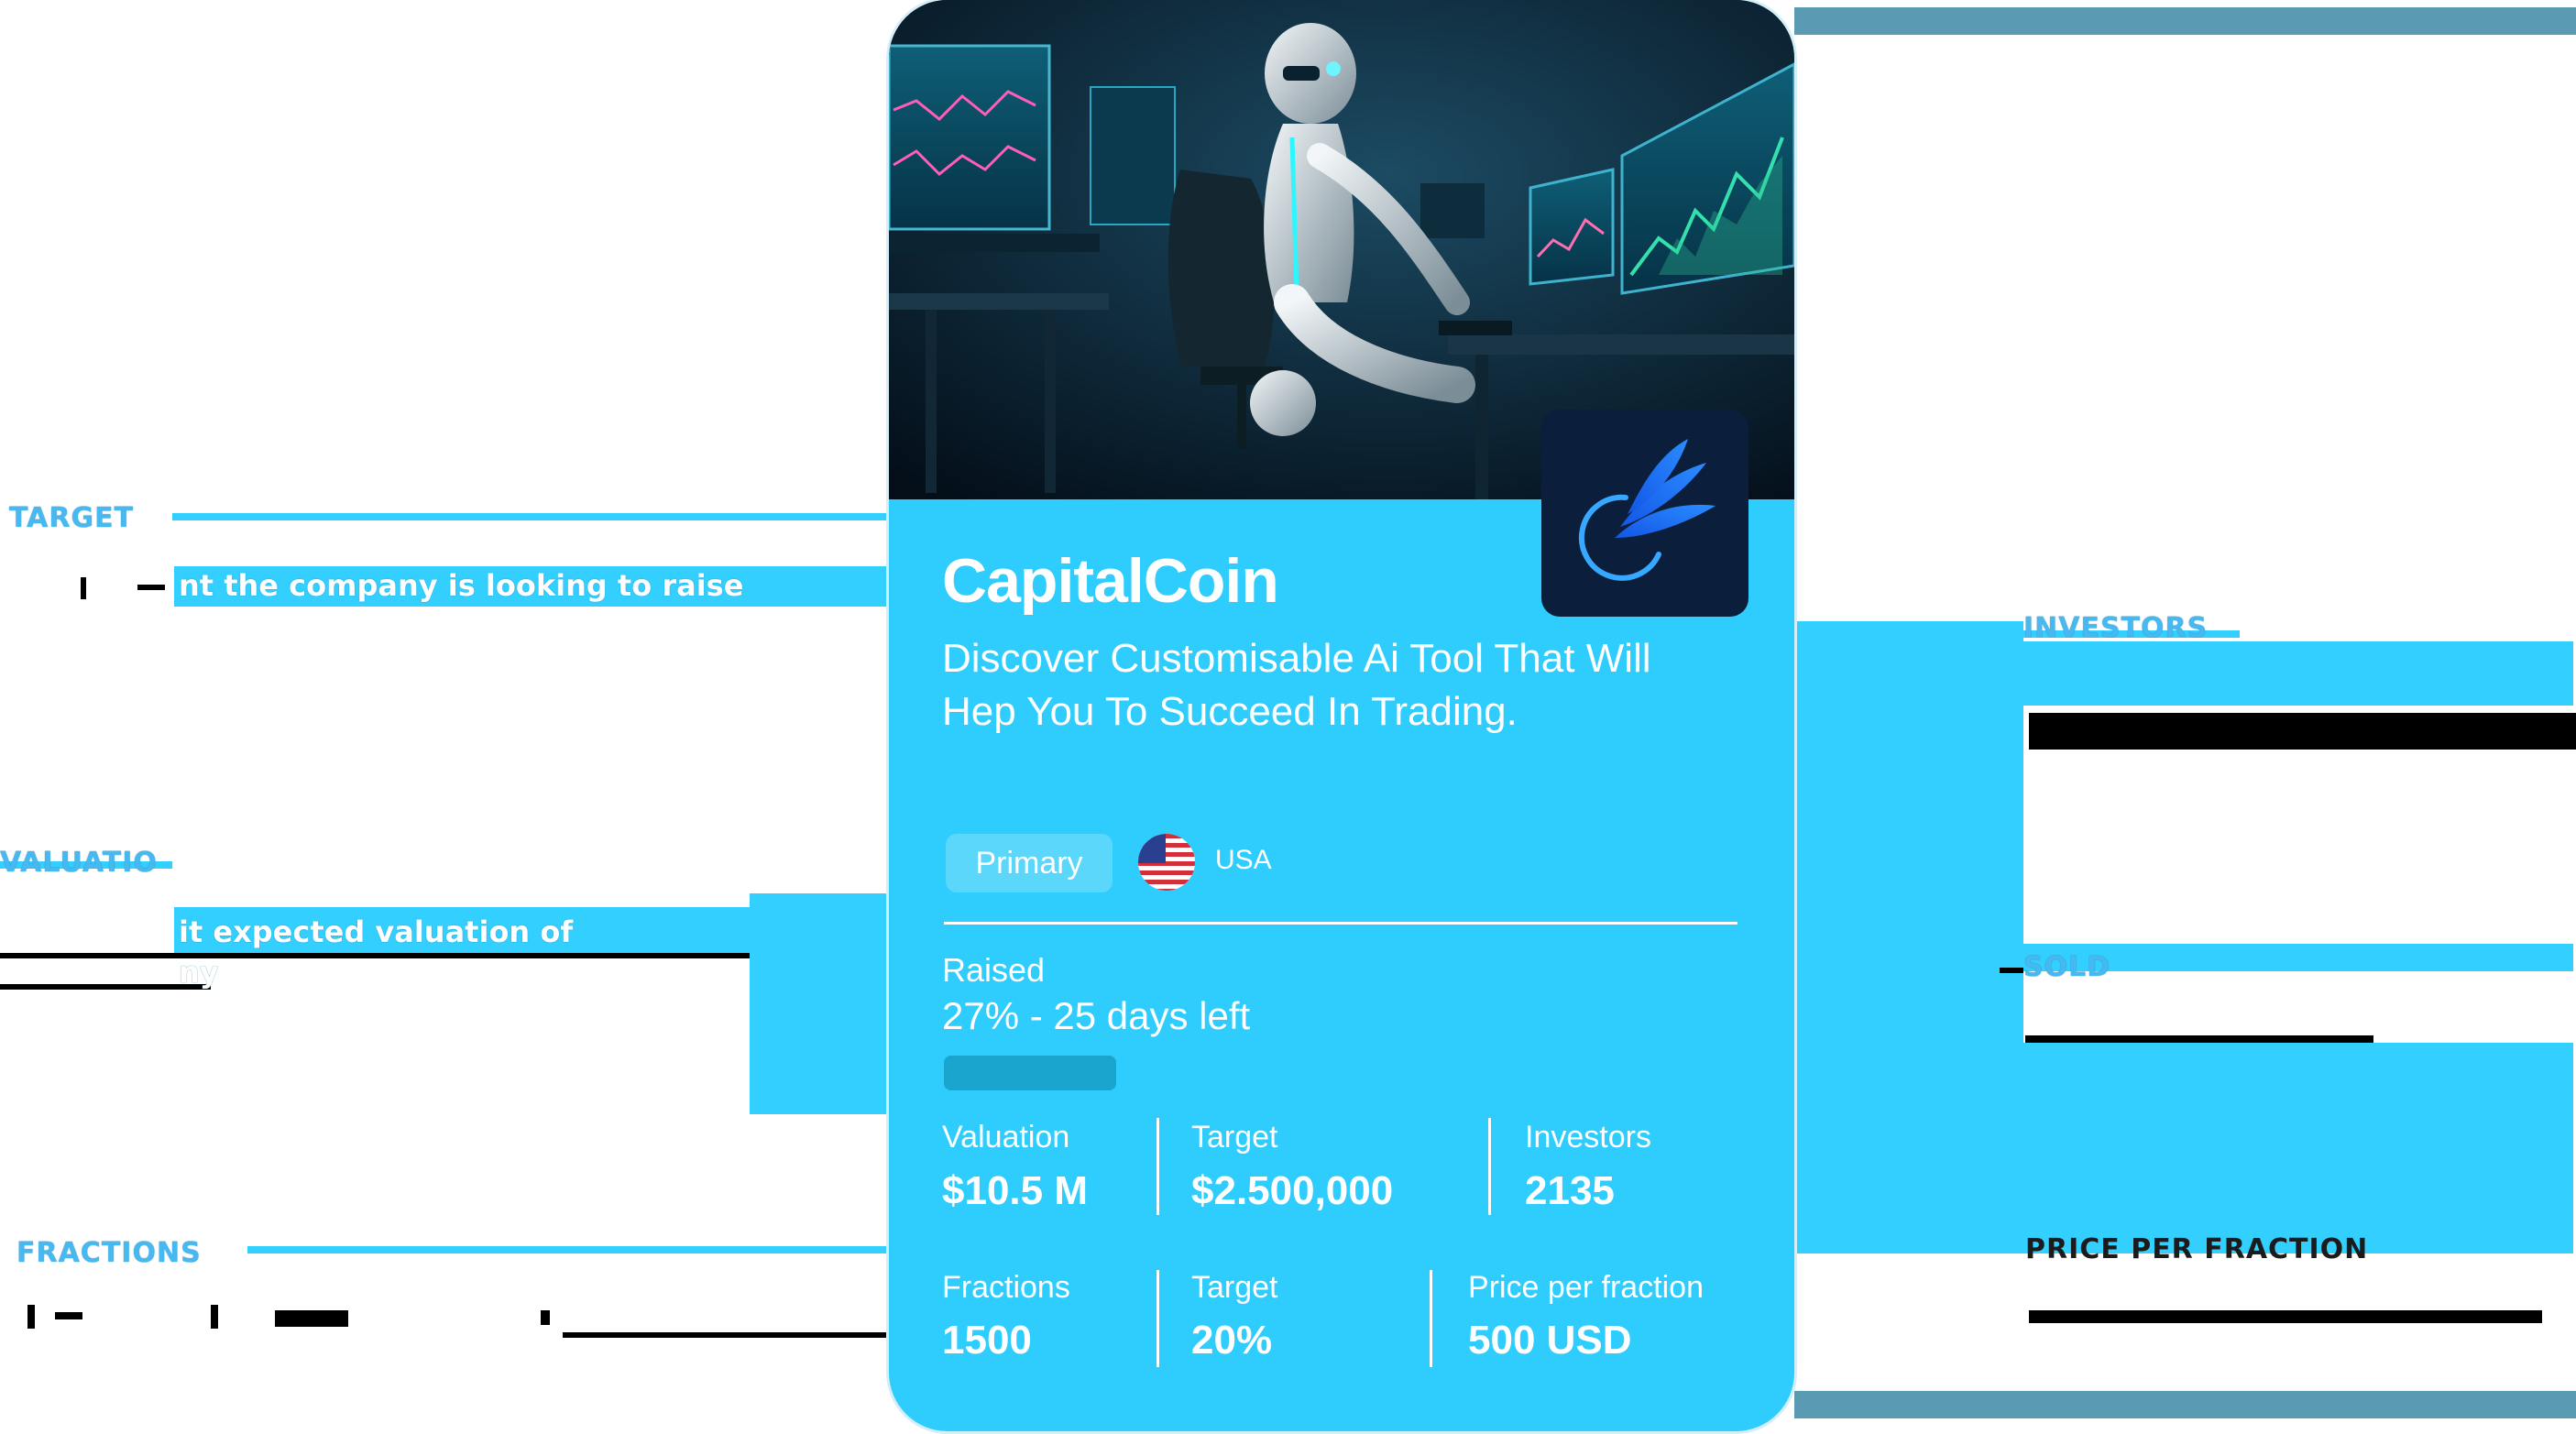 The image size is (2576, 1434). Describe the element at coordinates (1110, 581) in the screenshot. I see `campaign-brand-title: CapitalCoin` at that location.